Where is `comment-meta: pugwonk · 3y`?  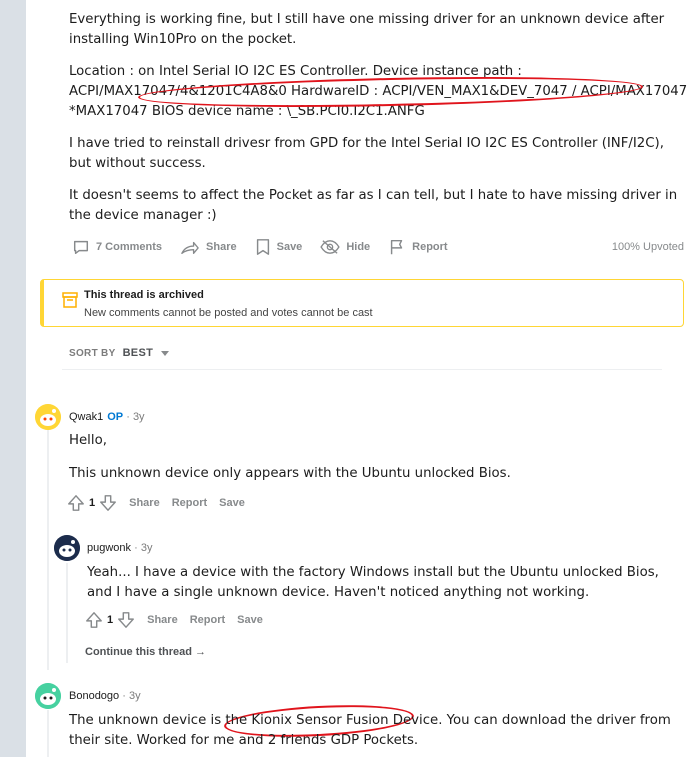
comment-meta: pugwonk · 3y is located at coordinates (119, 548).